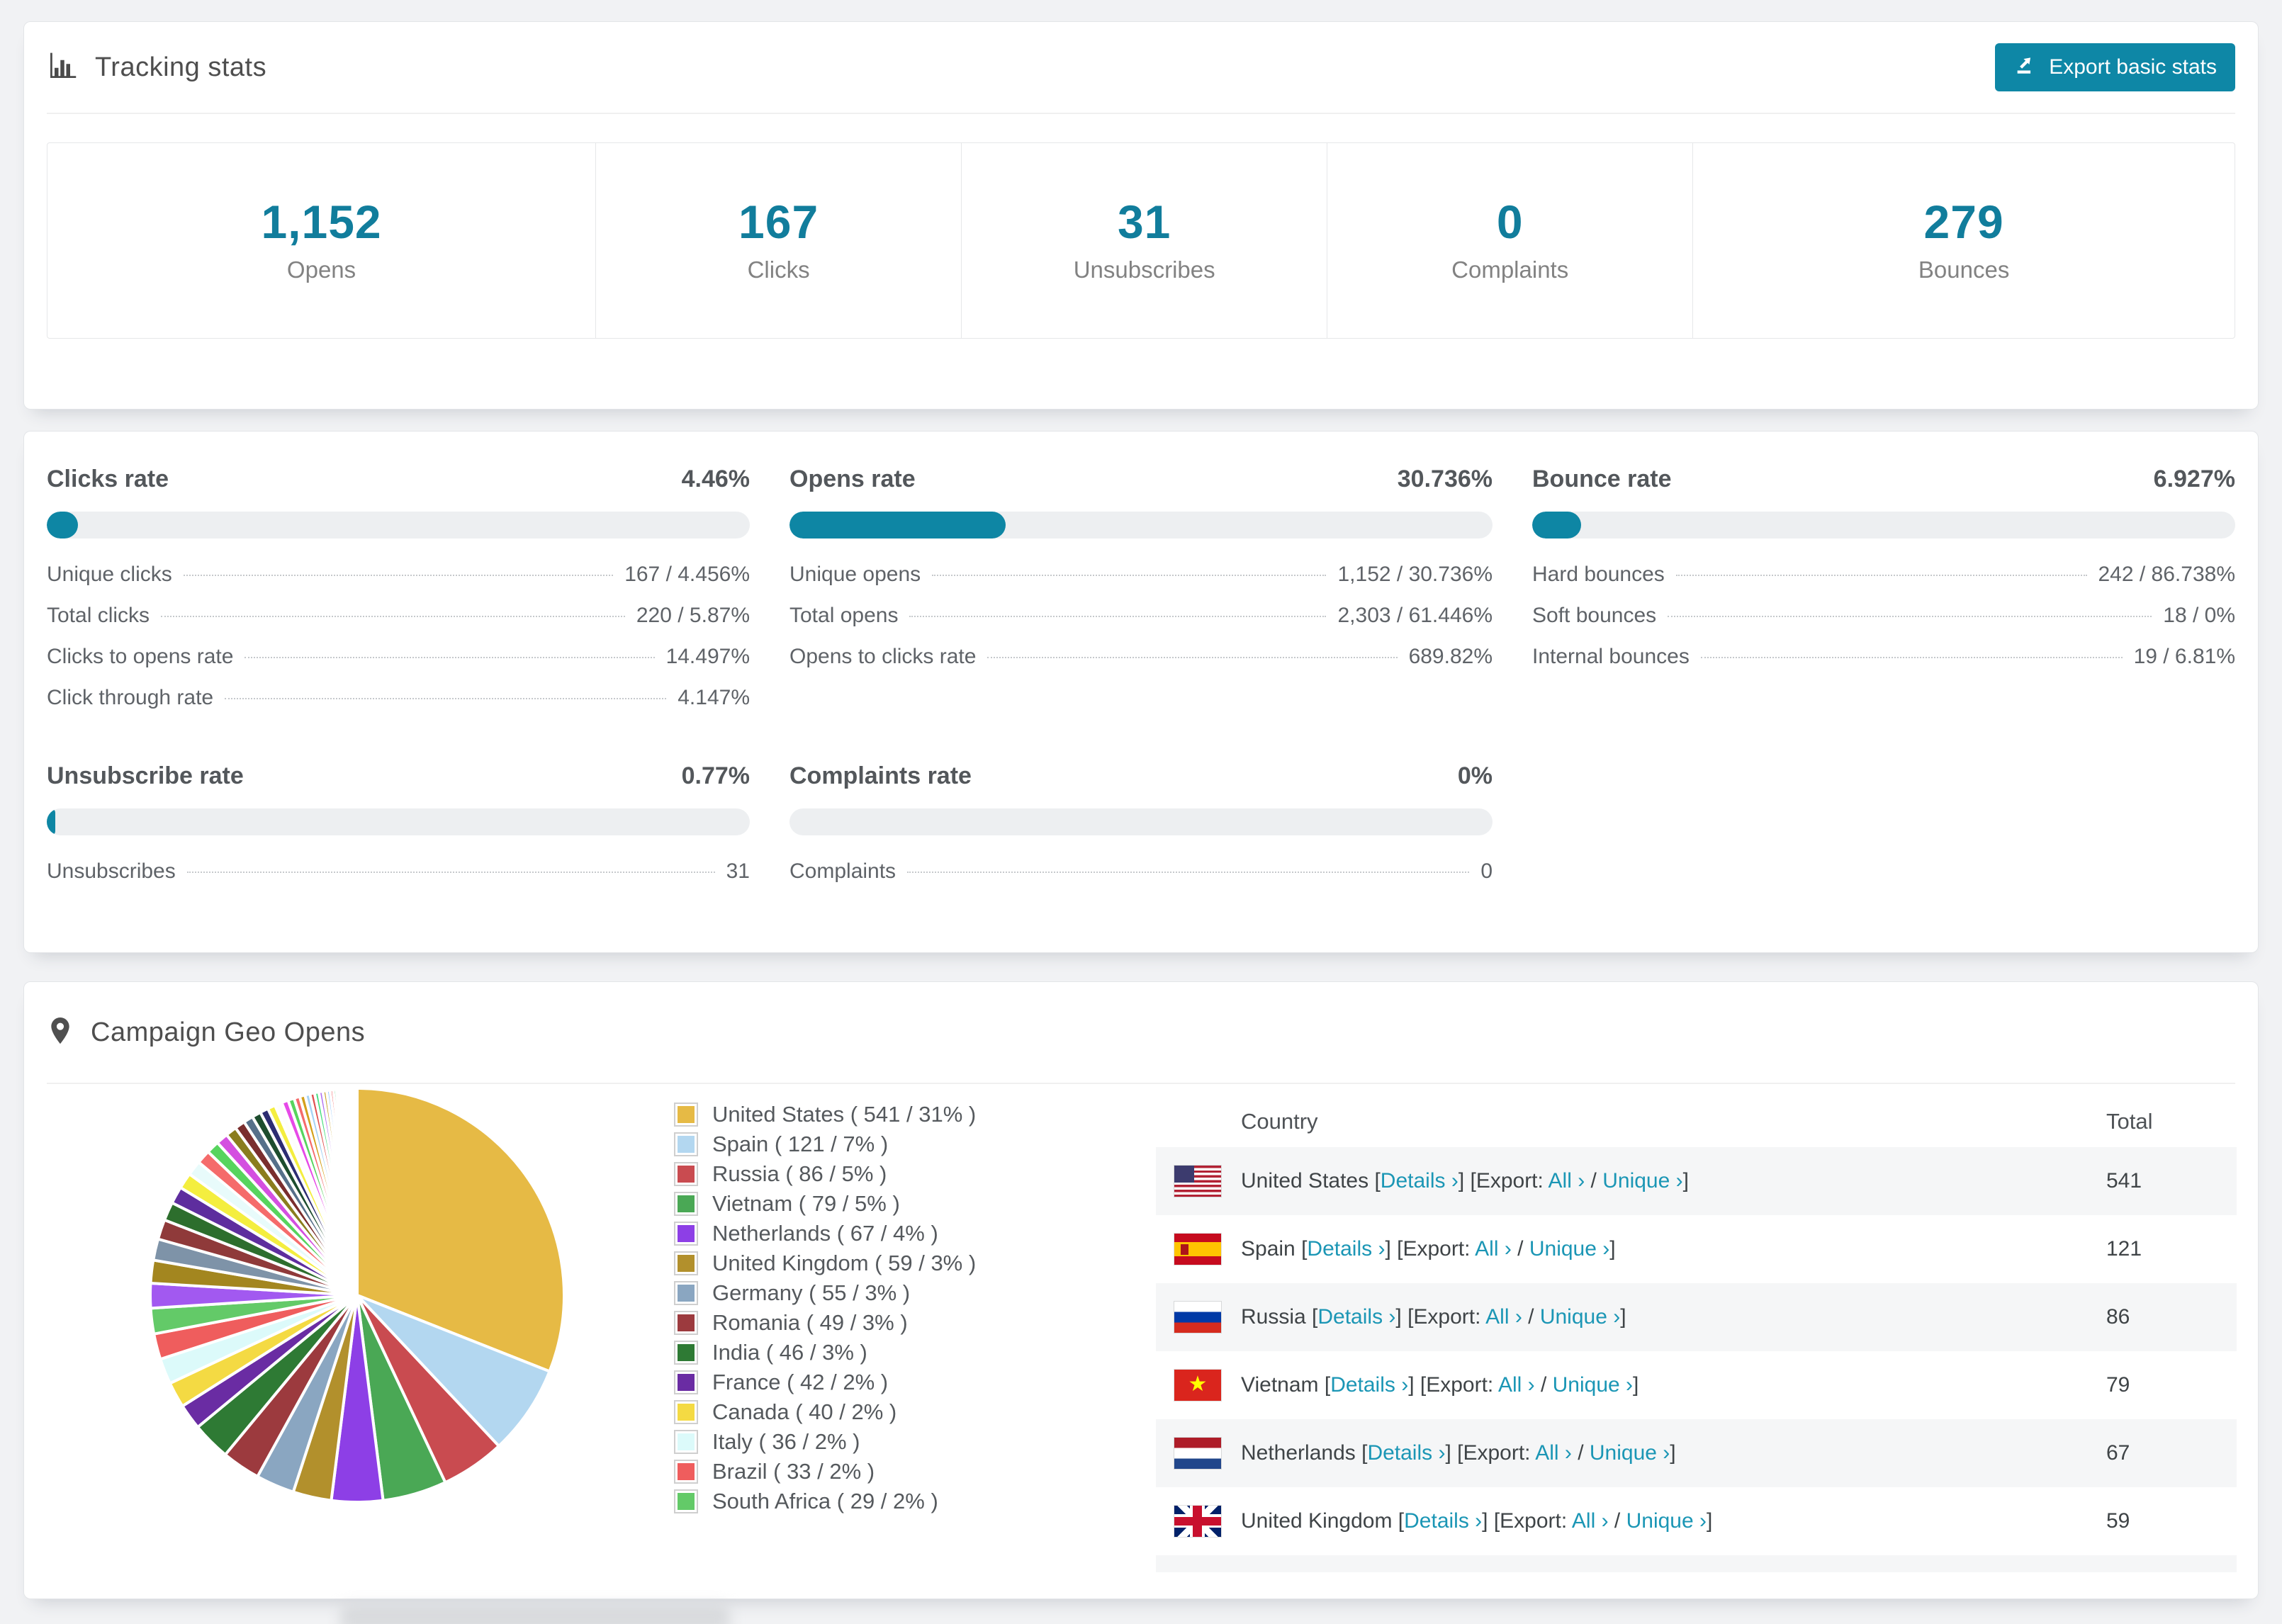 The image size is (2282, 1624). I want to click on es-flag-icon, so click(1197, 1249).